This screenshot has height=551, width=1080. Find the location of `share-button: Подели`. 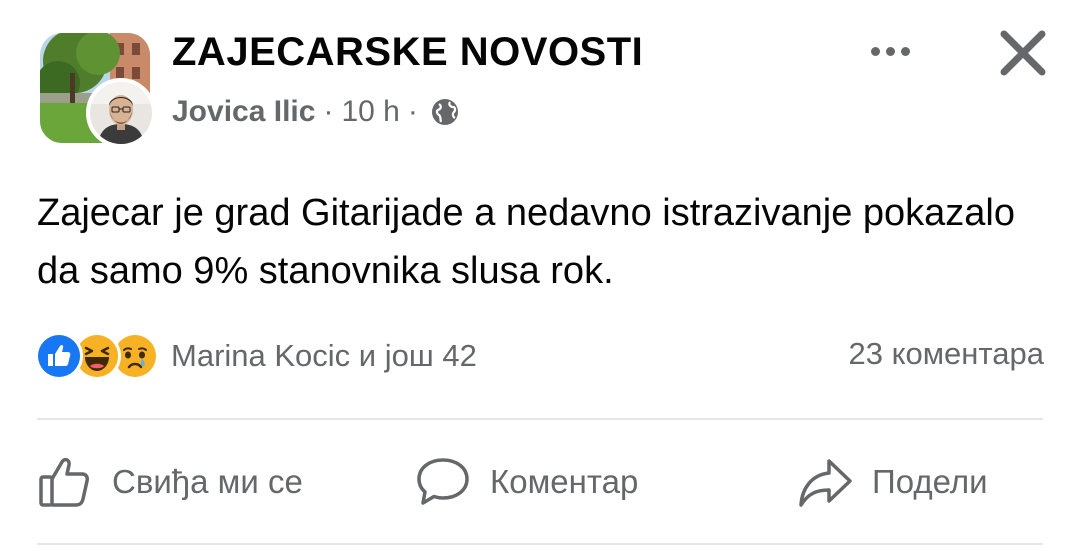

share-button: Подели is located at coordinates (892, 482).